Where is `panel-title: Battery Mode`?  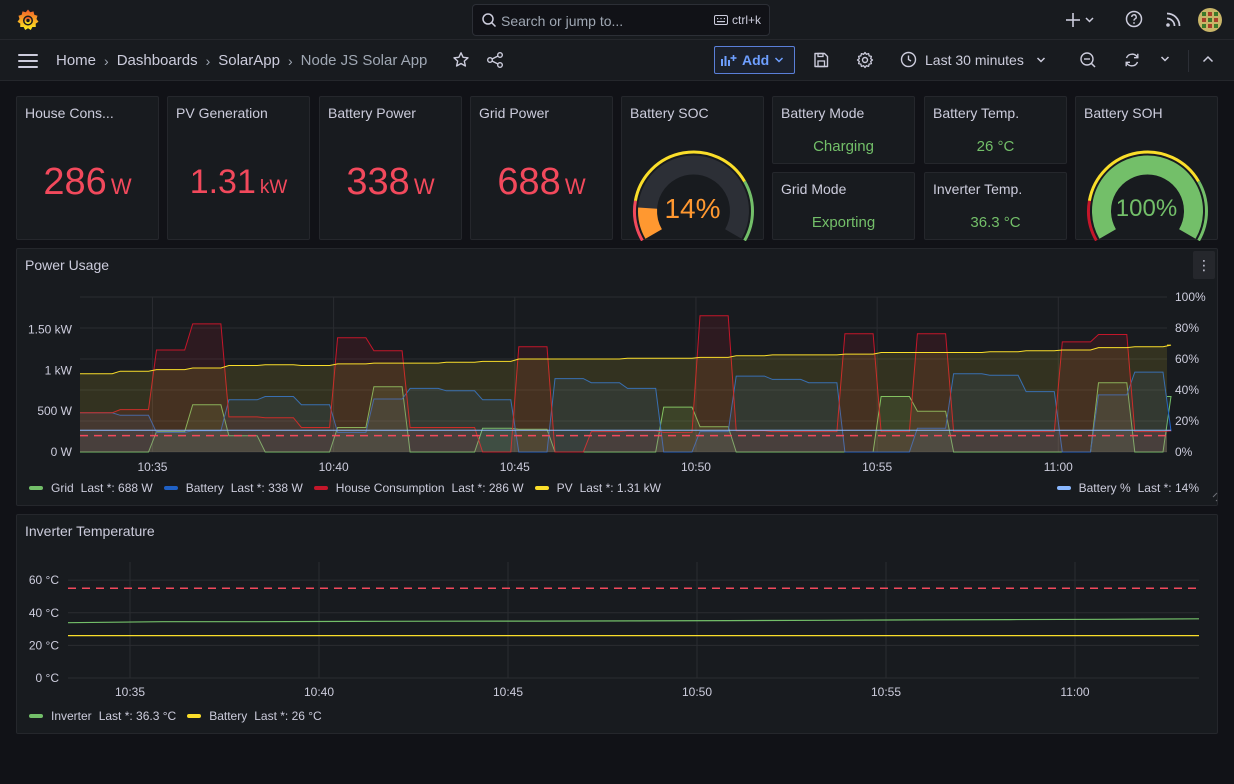
panel-title: Battery Mode is located at coordinates (823, 113).